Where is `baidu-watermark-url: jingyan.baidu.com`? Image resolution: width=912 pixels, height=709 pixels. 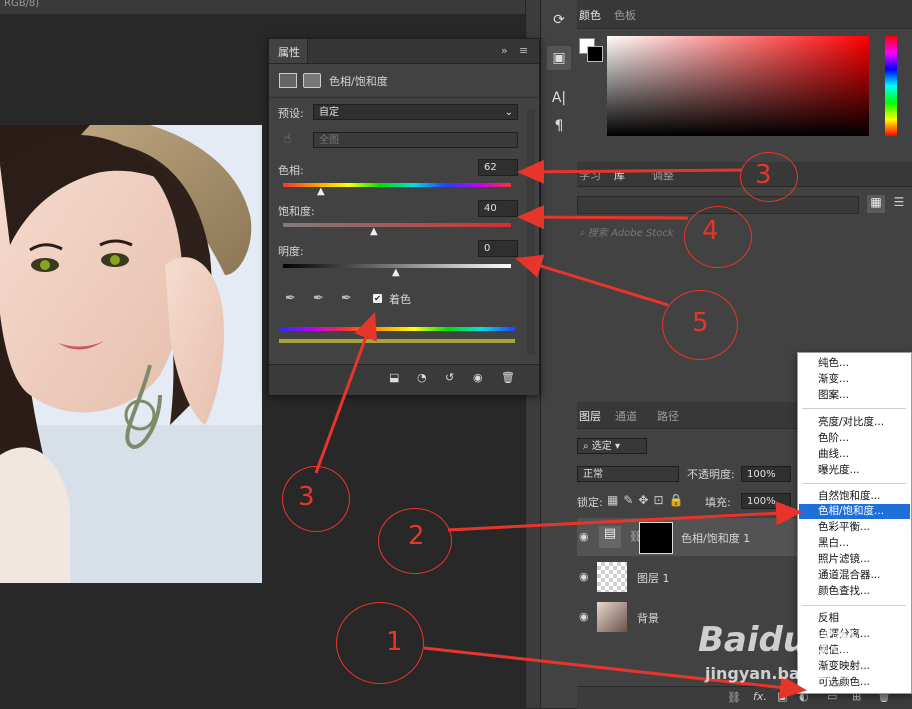 baidu-watermark-url: jingyan.baidu.com is located at coordinates (788, 673).